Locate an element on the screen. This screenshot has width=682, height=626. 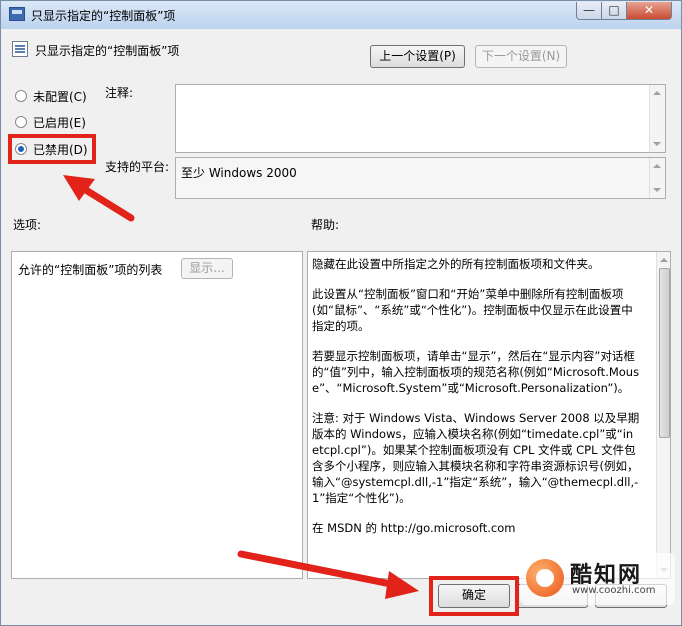
watermark-logo-icon is located at coordinates (545, 578).